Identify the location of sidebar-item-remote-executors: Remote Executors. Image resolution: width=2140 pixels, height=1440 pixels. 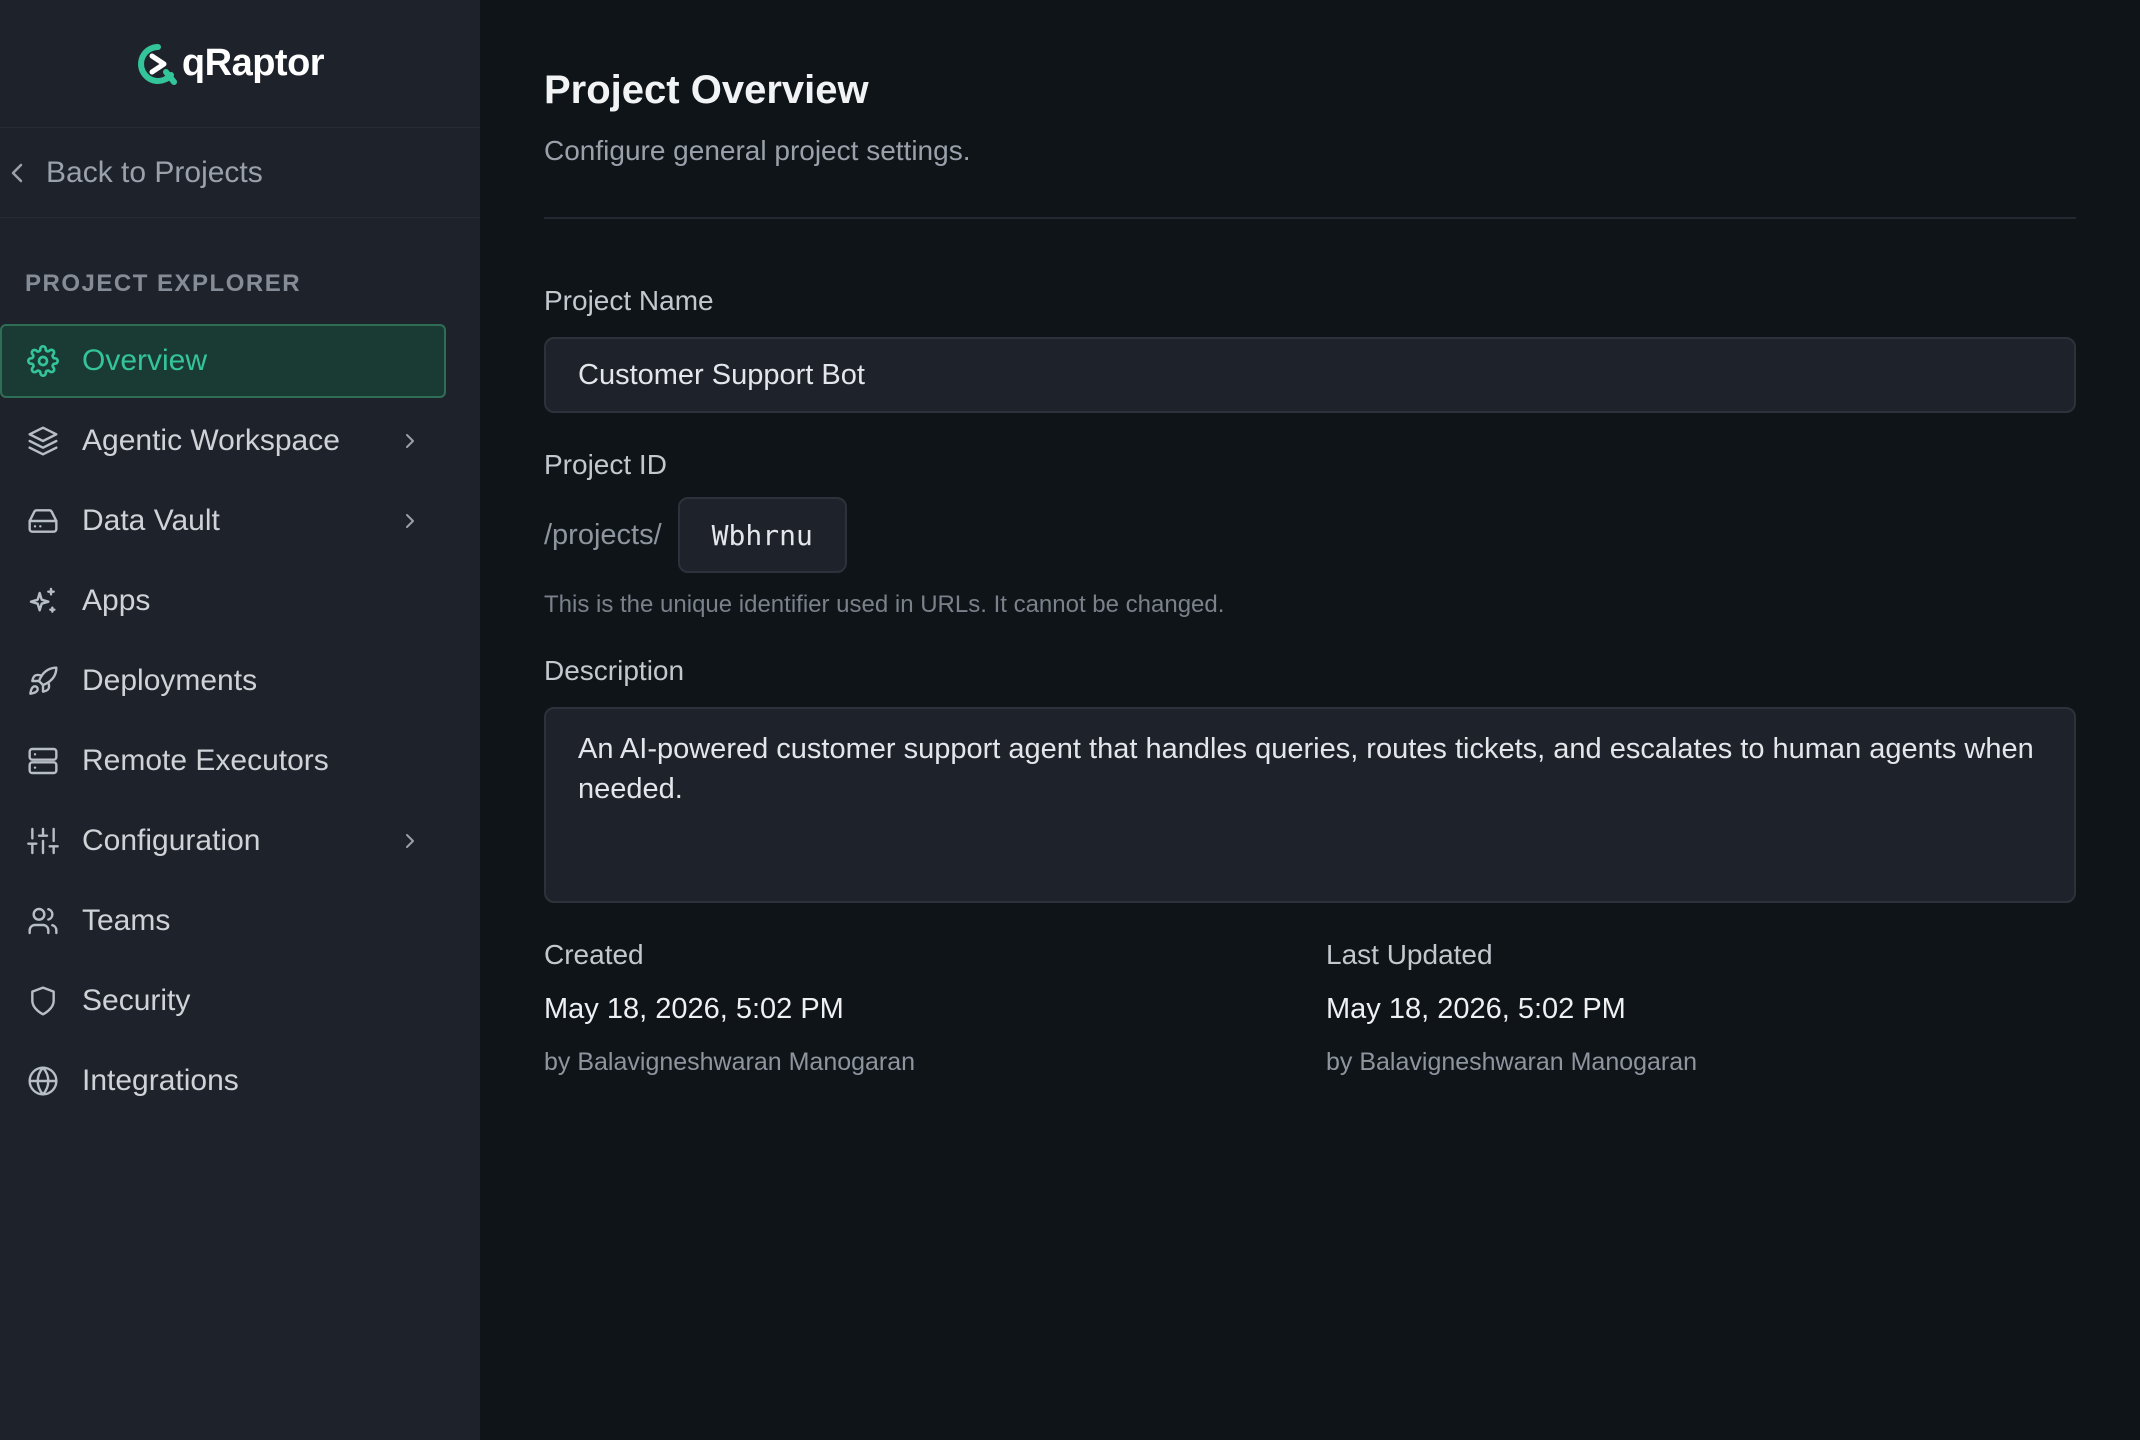
(223, 761).